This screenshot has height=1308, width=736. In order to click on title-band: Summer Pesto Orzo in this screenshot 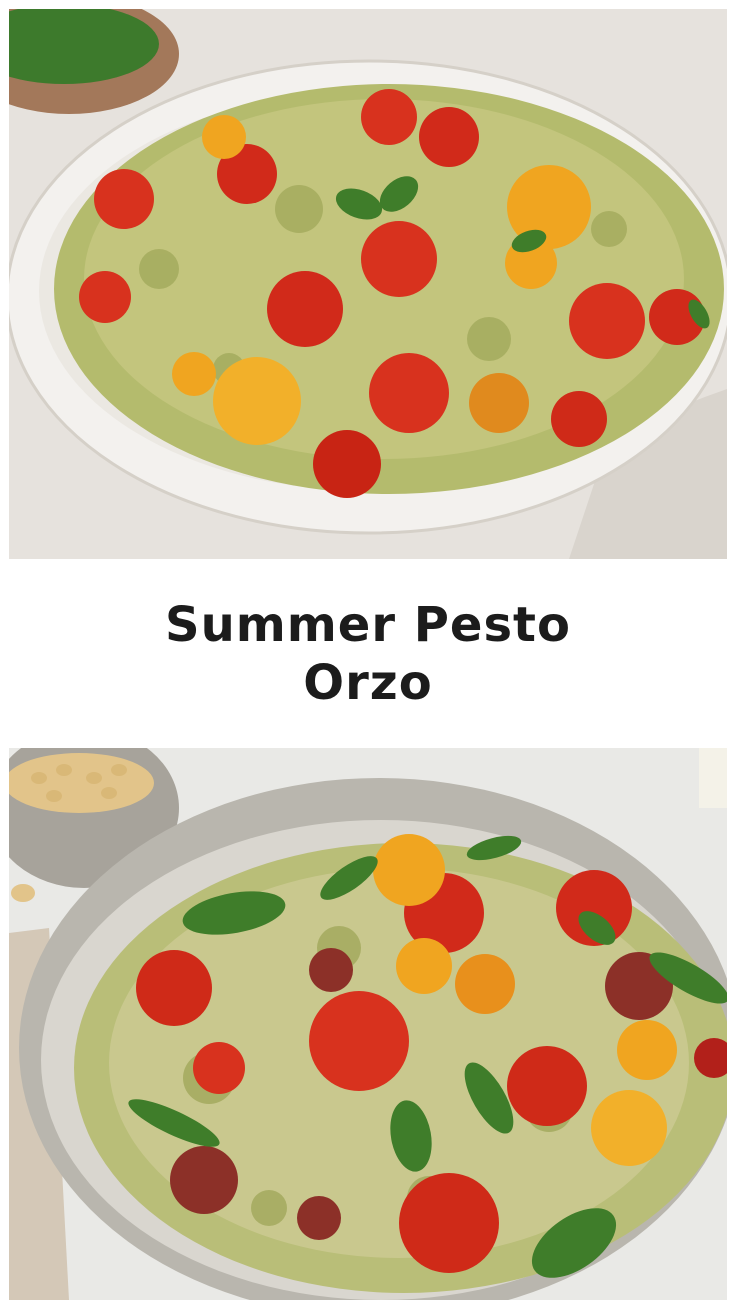, I will do `click(368, 653)`.